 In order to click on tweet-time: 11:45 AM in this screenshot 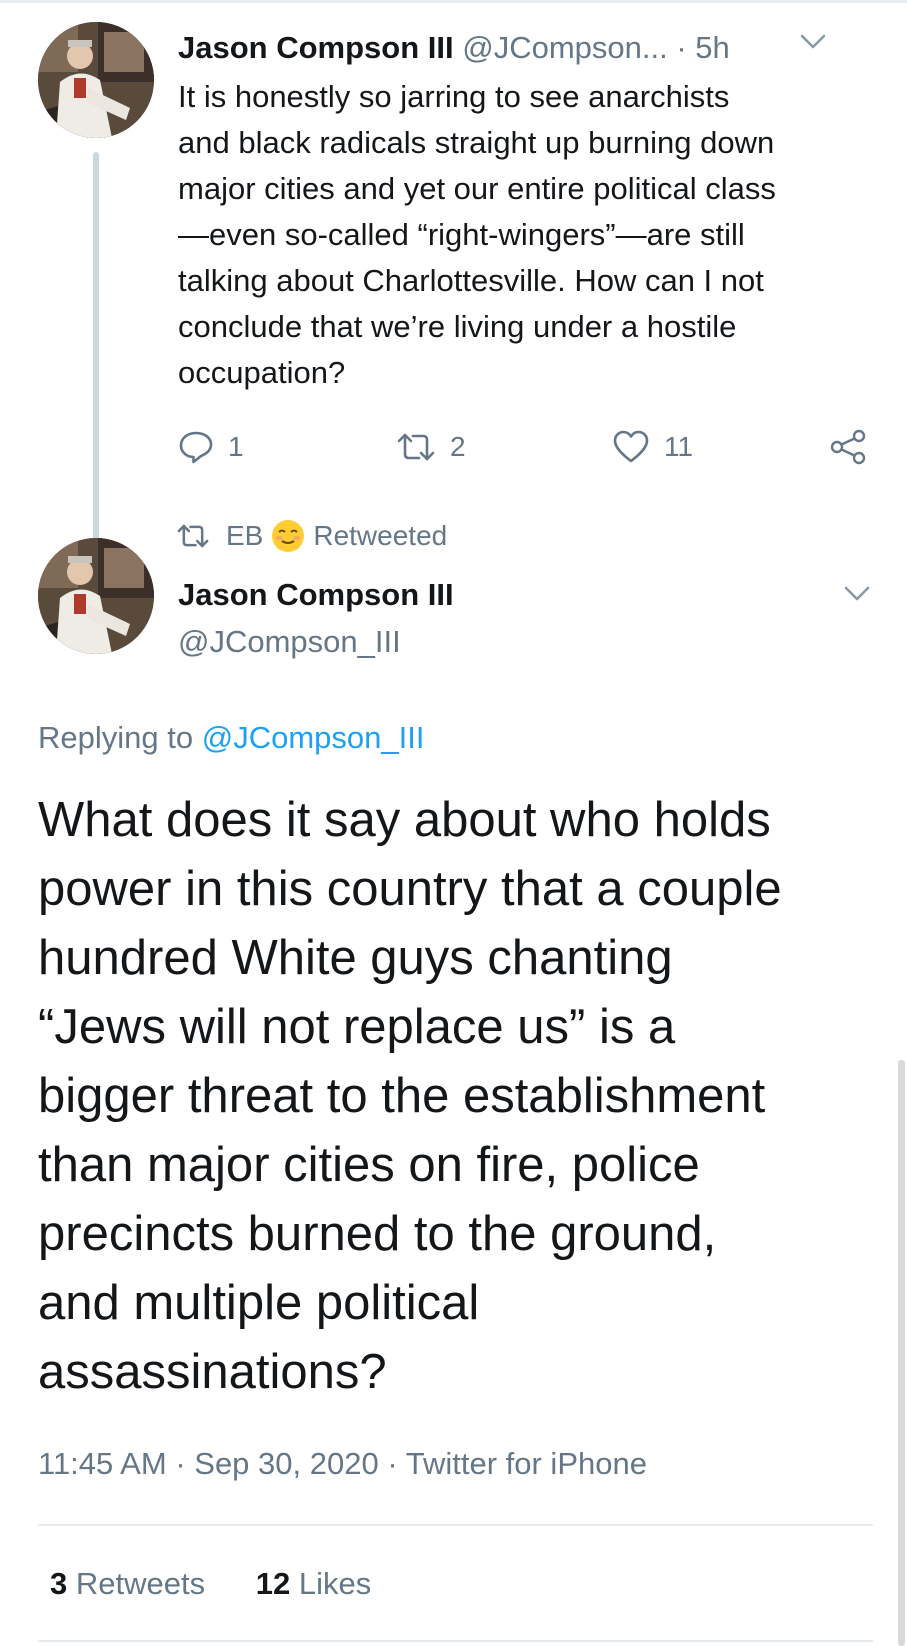, I will do `click(102, 1463)`.